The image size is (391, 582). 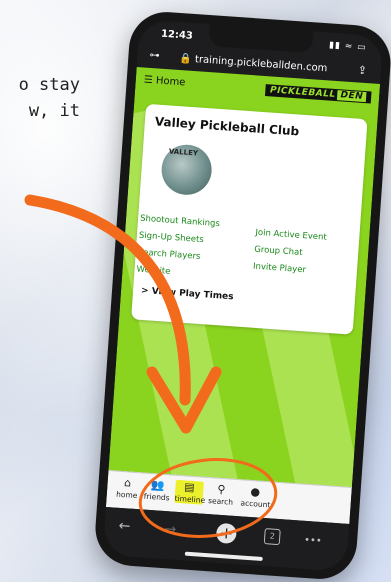 I want to click on highlight-ellipse, so click(x=208, y=498).